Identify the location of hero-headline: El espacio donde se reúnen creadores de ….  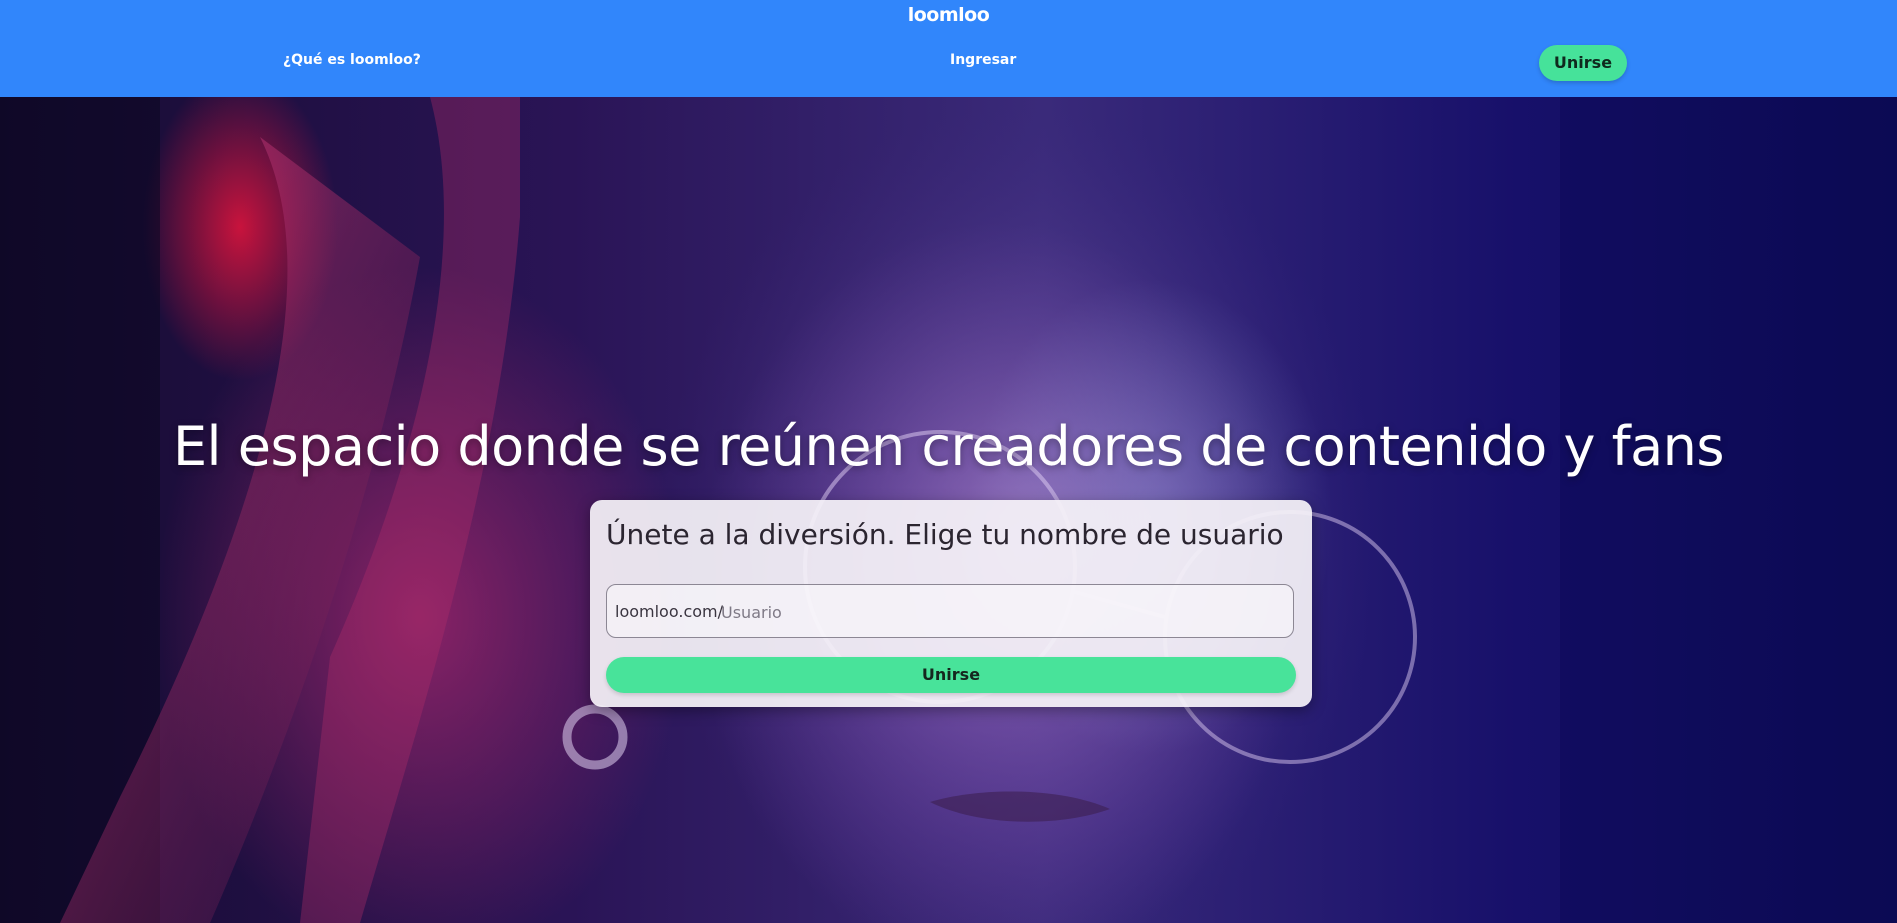
(948, 446).